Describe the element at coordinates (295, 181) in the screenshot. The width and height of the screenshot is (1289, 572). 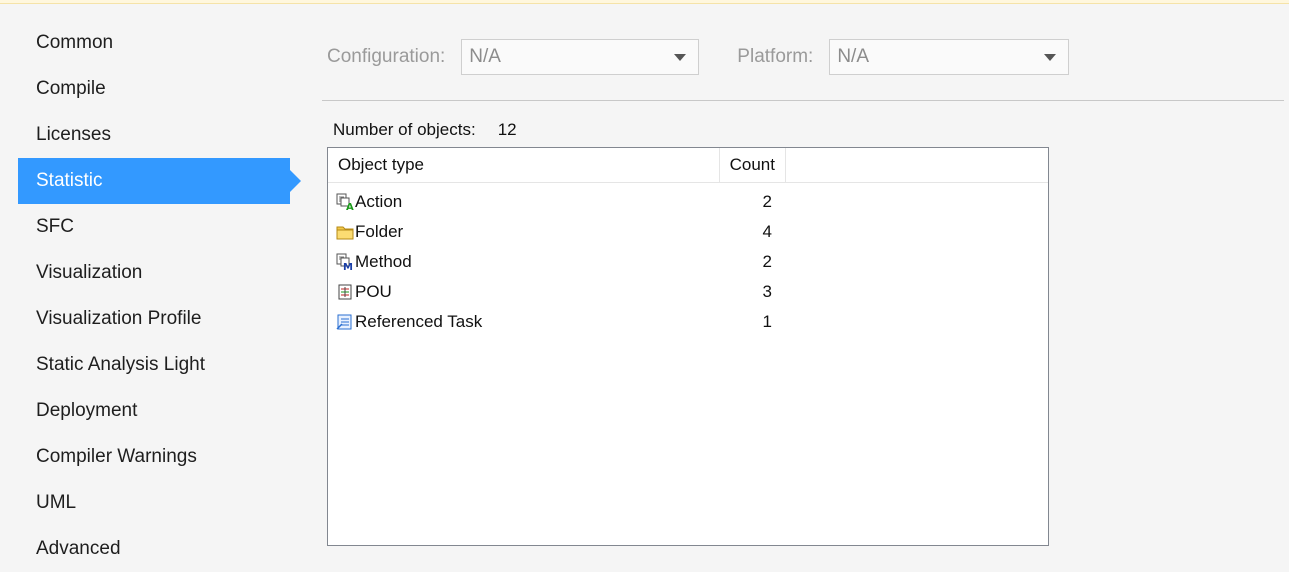
I see `selection-arrow-icon` at that location.